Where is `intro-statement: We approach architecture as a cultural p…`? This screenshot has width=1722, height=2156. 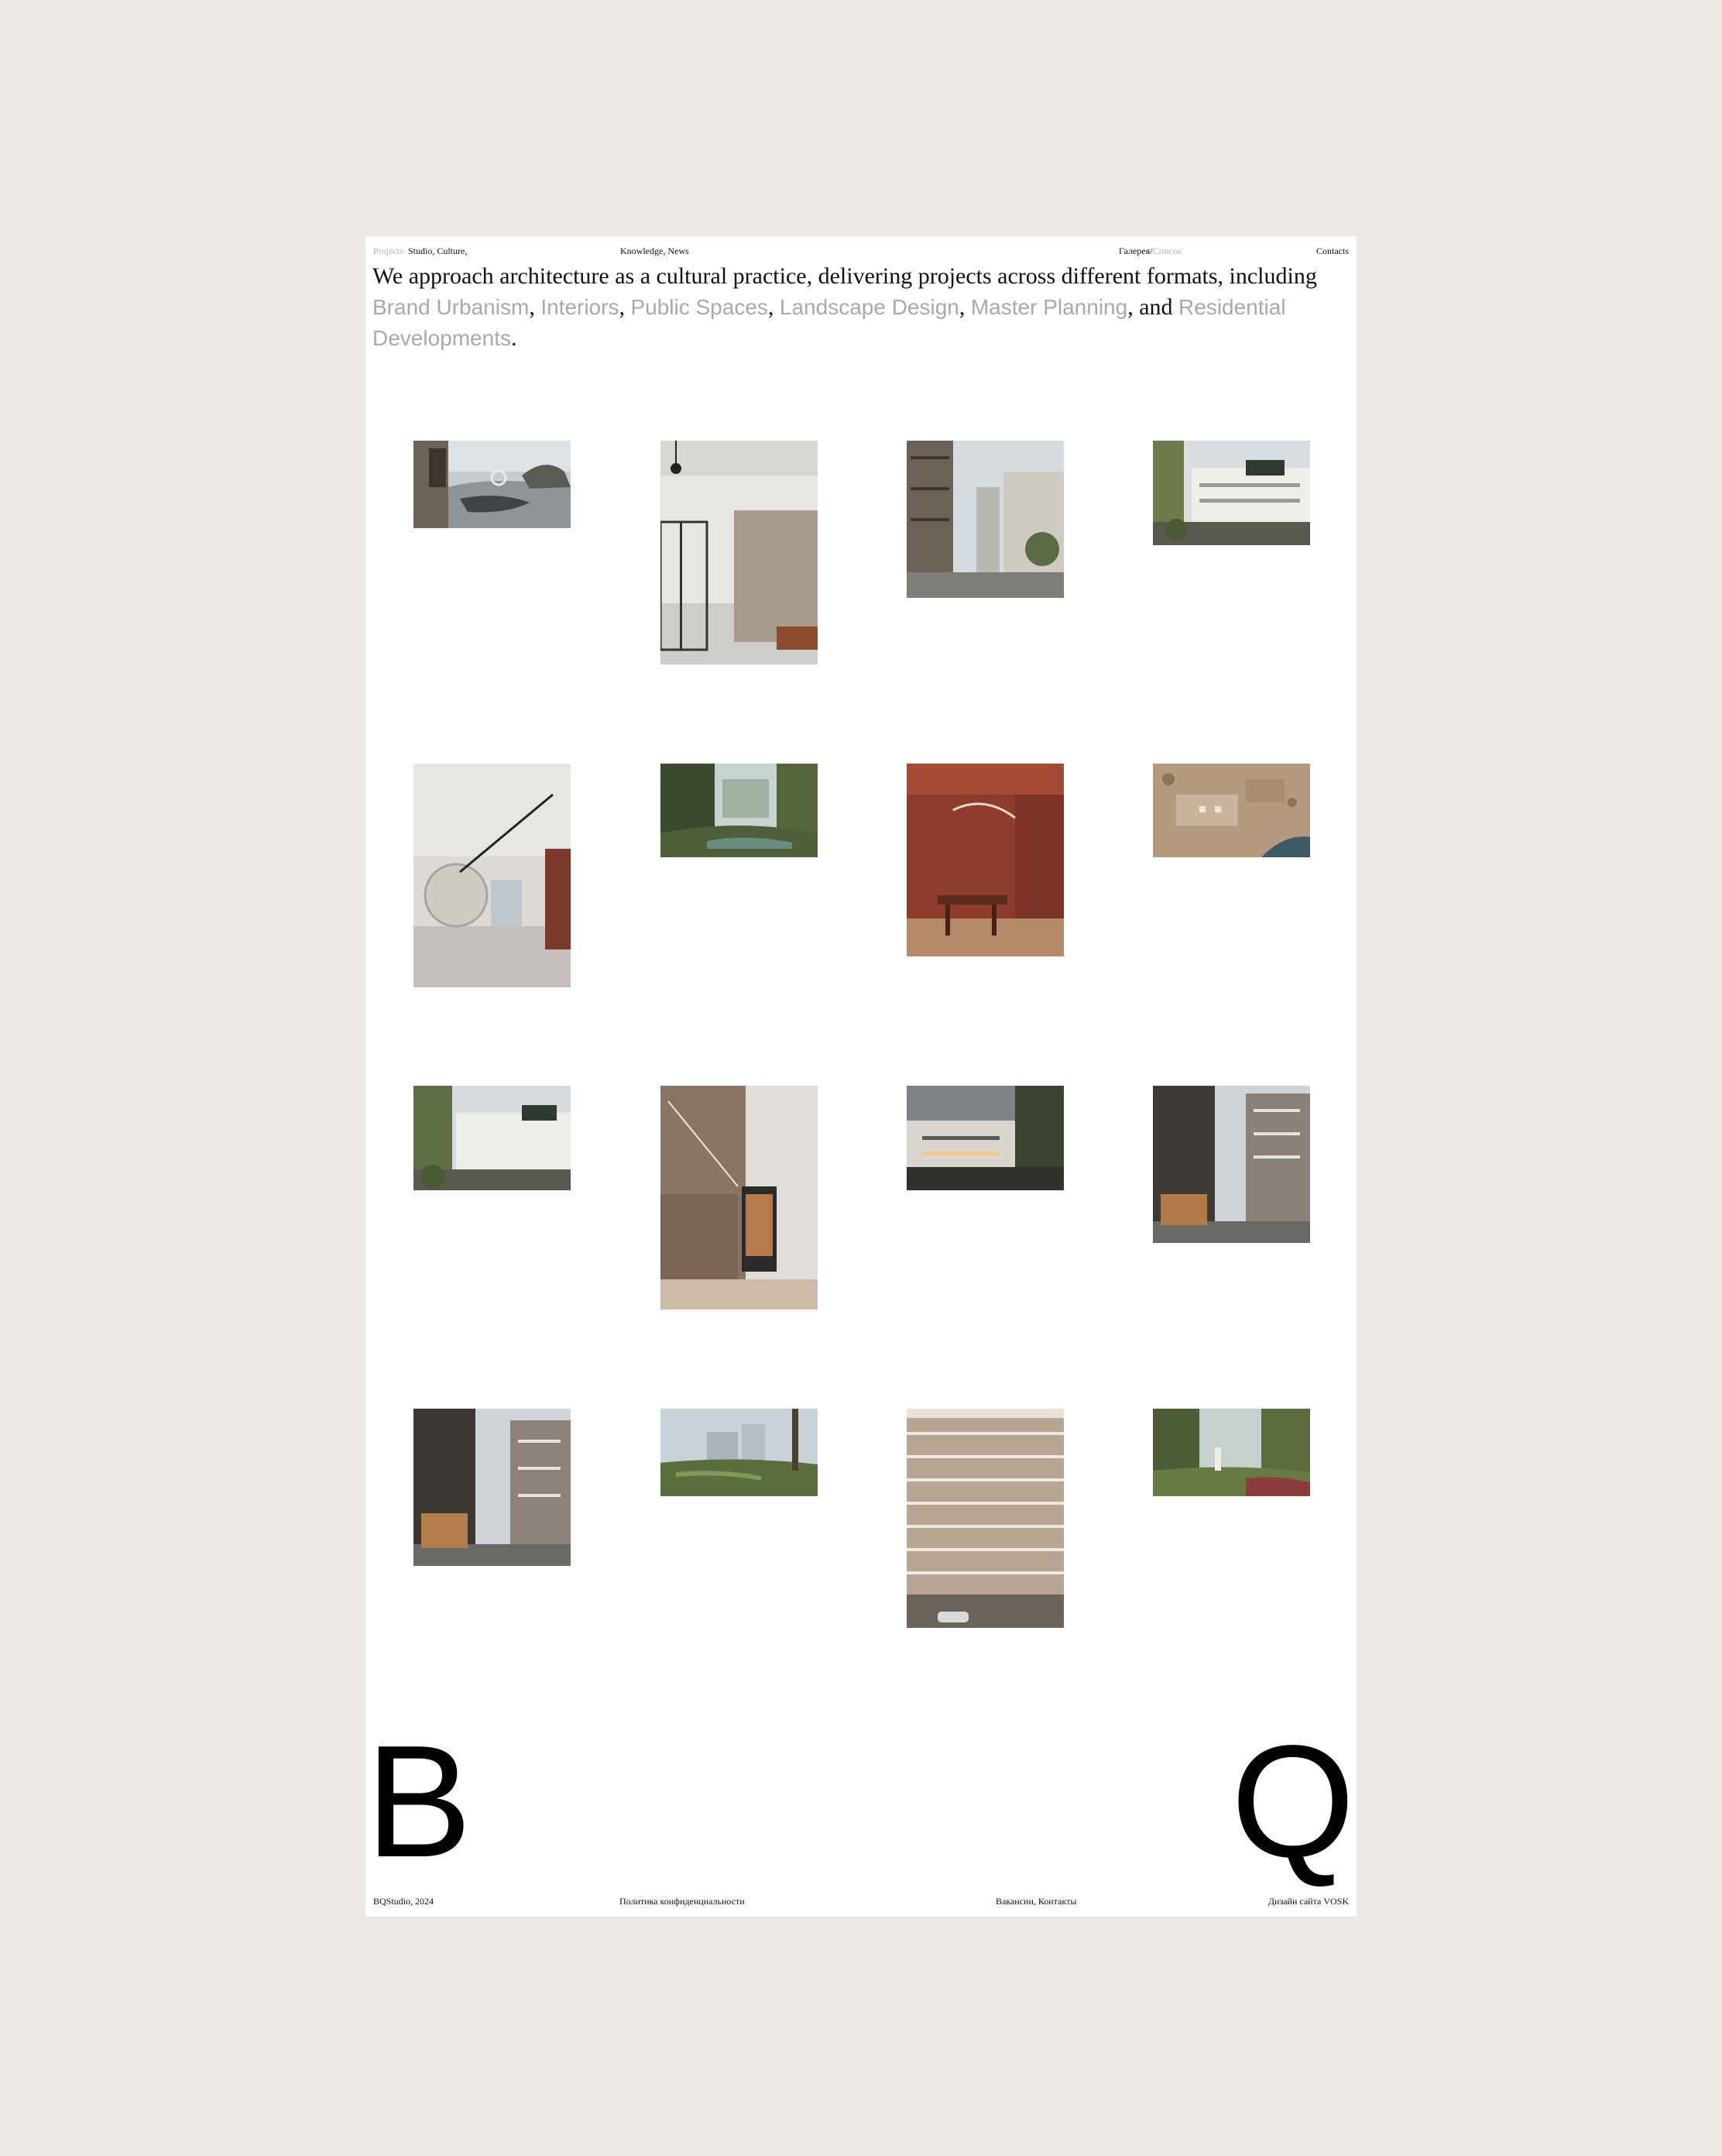
intro-statement: We approach architecture as a cultural p… is located at coordinates (848, 308).